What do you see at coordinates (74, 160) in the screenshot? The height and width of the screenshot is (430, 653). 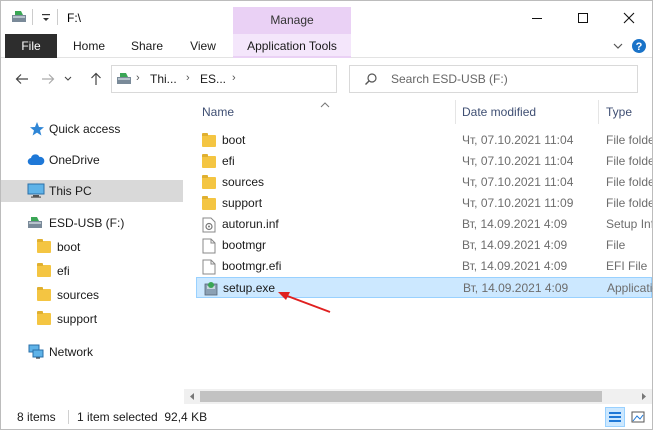 I see `nav-item-label: OneDrive` at bounding box center [74, 160].